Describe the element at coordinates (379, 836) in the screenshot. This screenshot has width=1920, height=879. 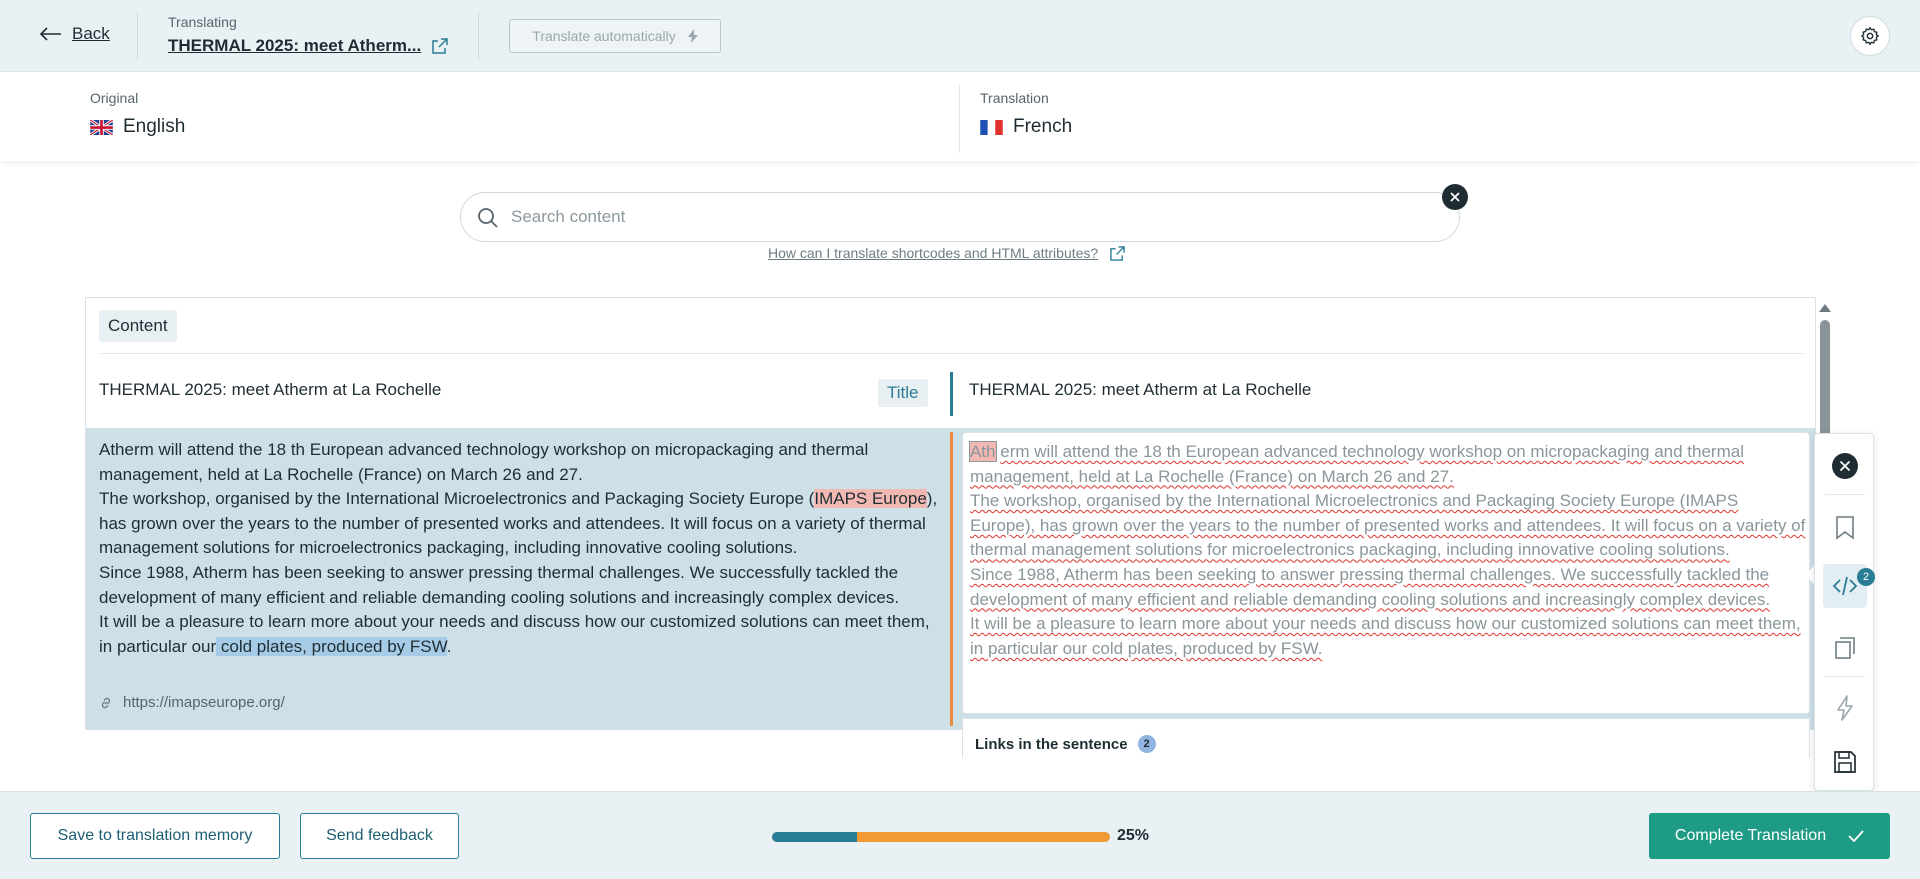
I see `send-feedback-button: Send feedback` at that location.